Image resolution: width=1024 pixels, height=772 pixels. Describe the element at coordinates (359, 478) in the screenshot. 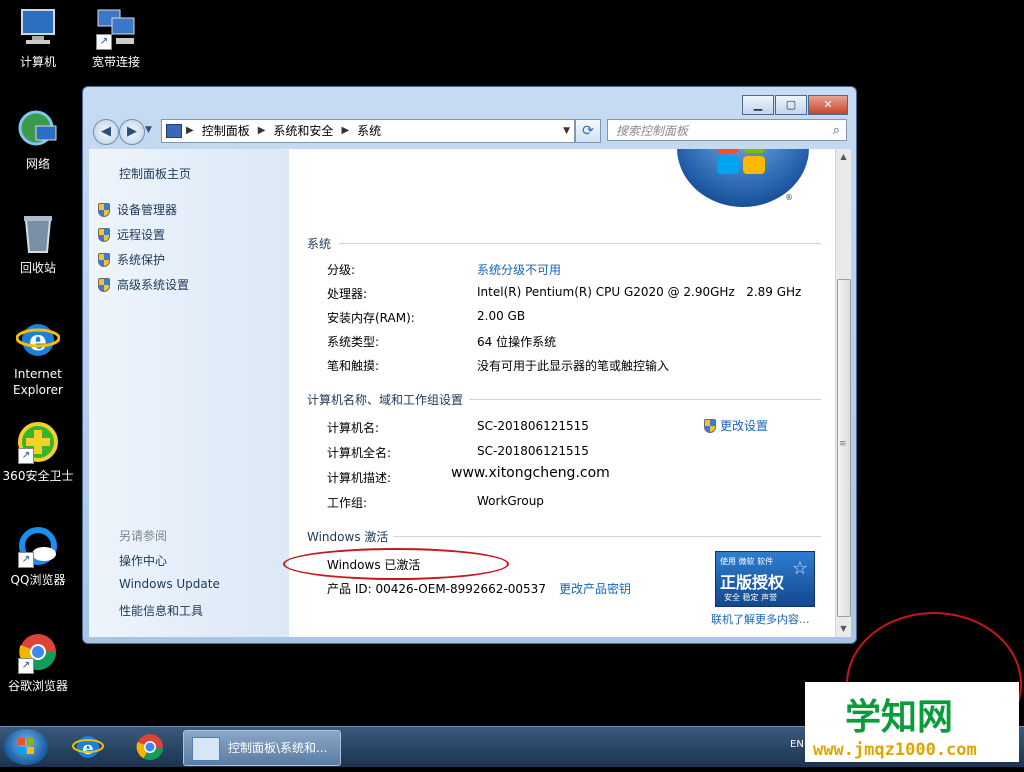

I see `description-label: 计算机描述:` at that location.